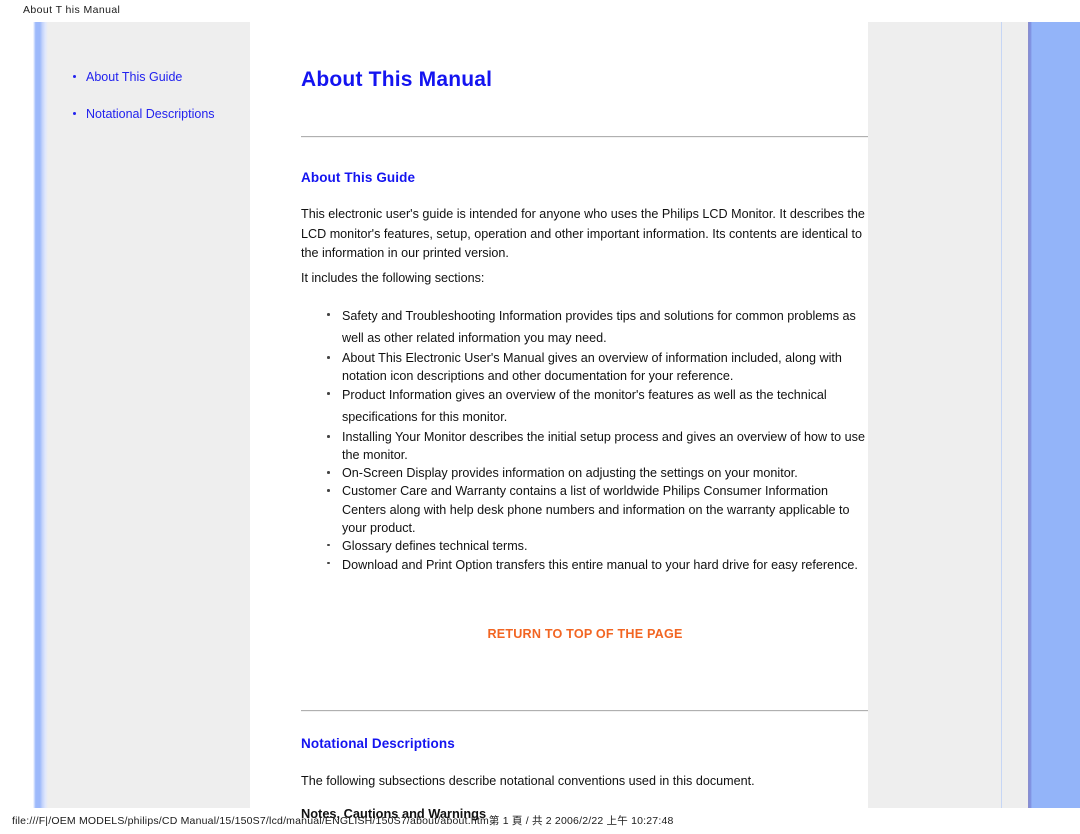  I want to click on list-item-link: Installing Your Monitor, so click(404, 437).